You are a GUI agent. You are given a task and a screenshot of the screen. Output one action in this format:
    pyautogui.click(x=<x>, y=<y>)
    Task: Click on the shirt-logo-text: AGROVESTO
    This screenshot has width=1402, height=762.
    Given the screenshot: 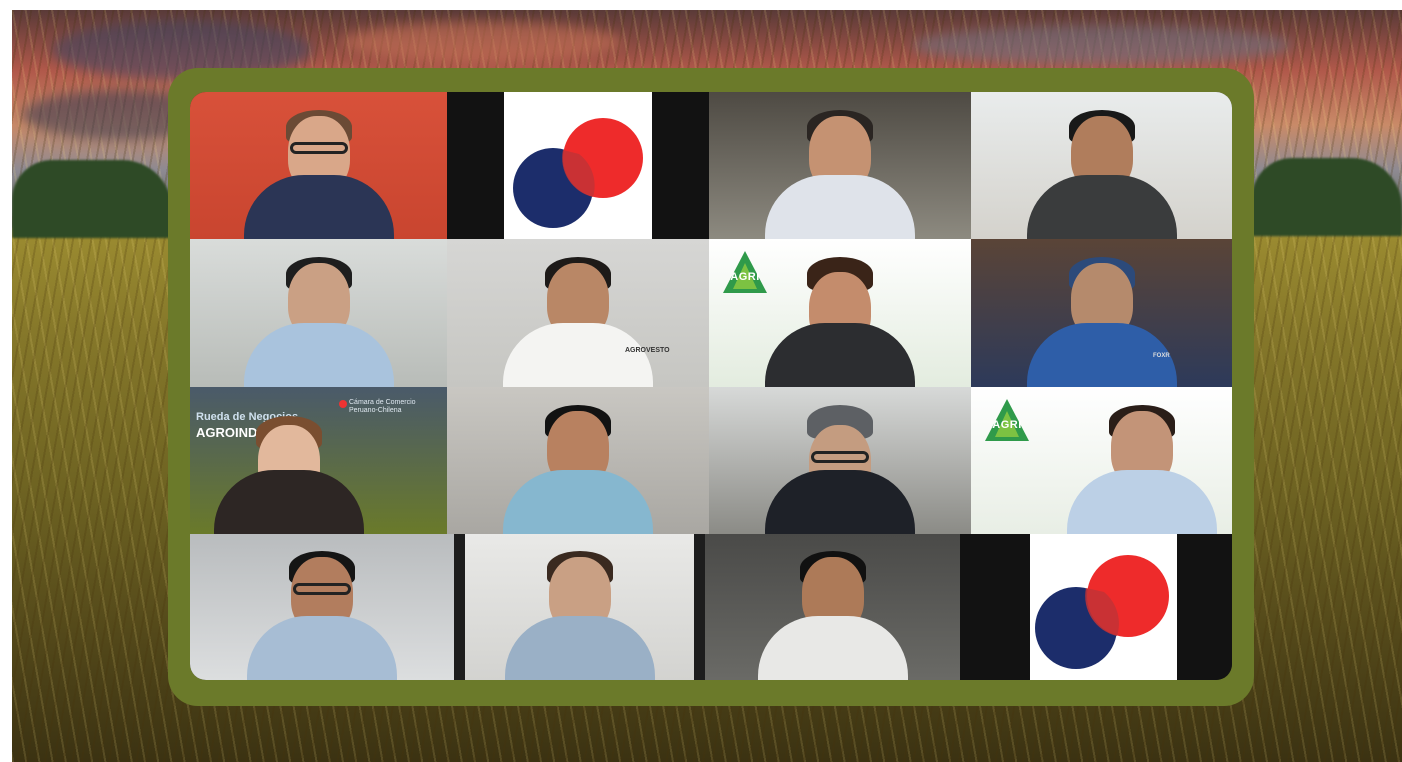 What is the action you would take?
    pyautogui.click(x=647, y=350)
    